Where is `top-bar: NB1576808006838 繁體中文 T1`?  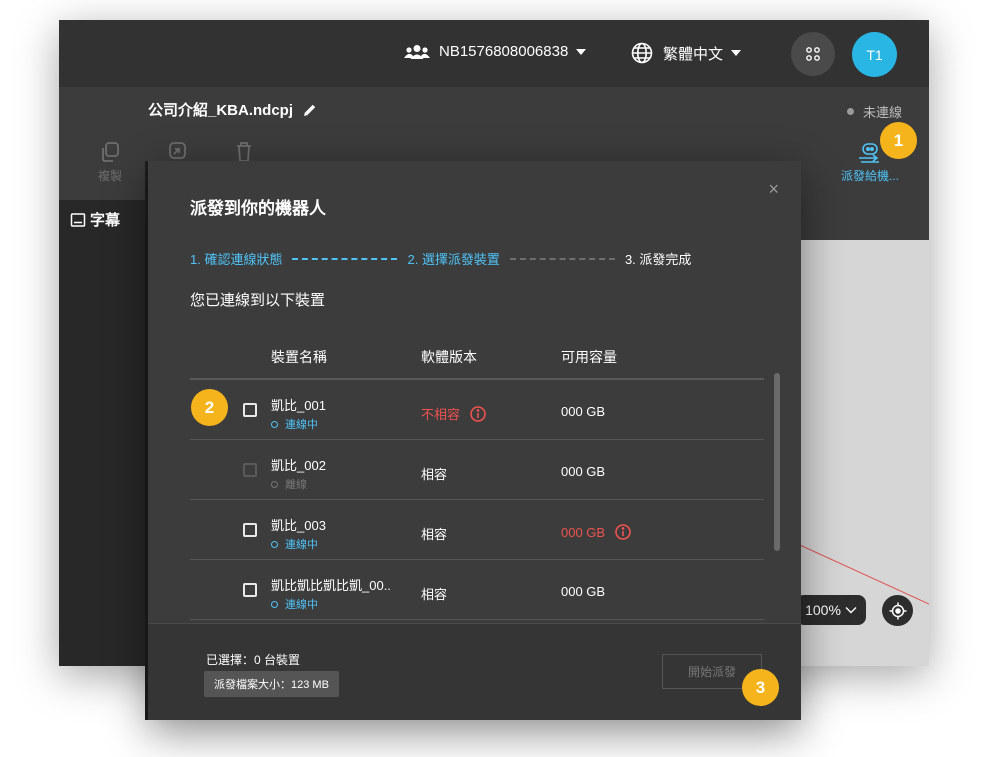 top-bar: NB1576808006838 繁體中文 T1 is located at coordinates (494, 53).